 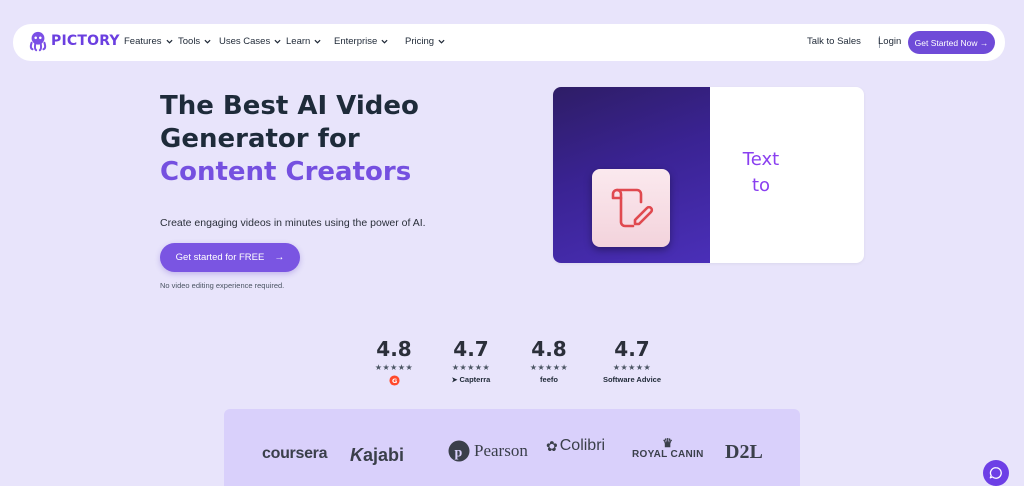 What do you see at coordinates (286, 172) in the screenshot?
I see `headline-accent: Content Creators` at bounding box center [286, 172].